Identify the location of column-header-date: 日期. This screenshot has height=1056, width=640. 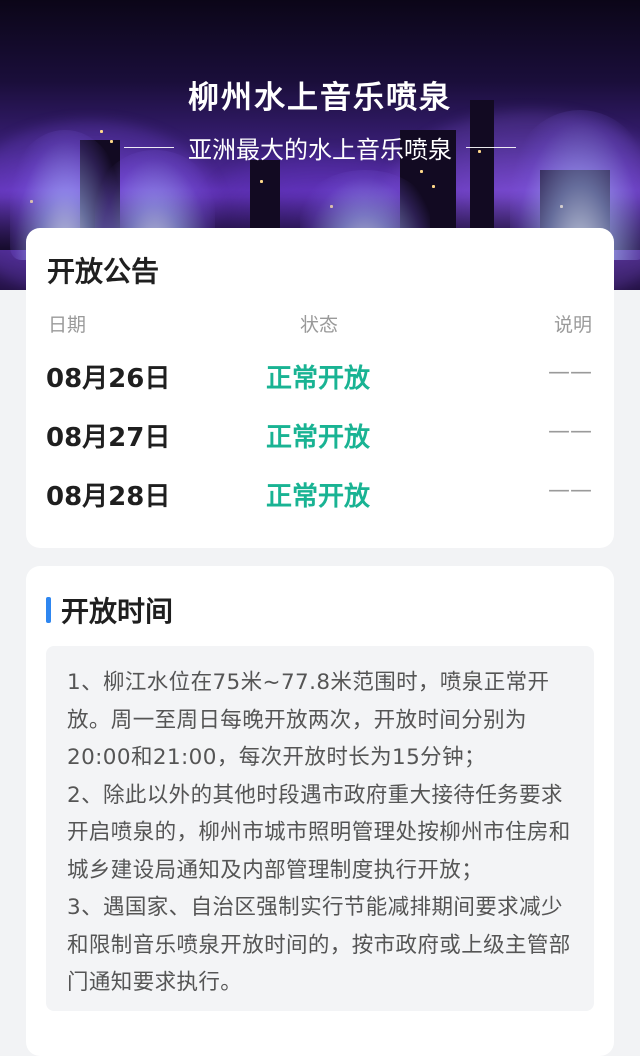
(67, 325).